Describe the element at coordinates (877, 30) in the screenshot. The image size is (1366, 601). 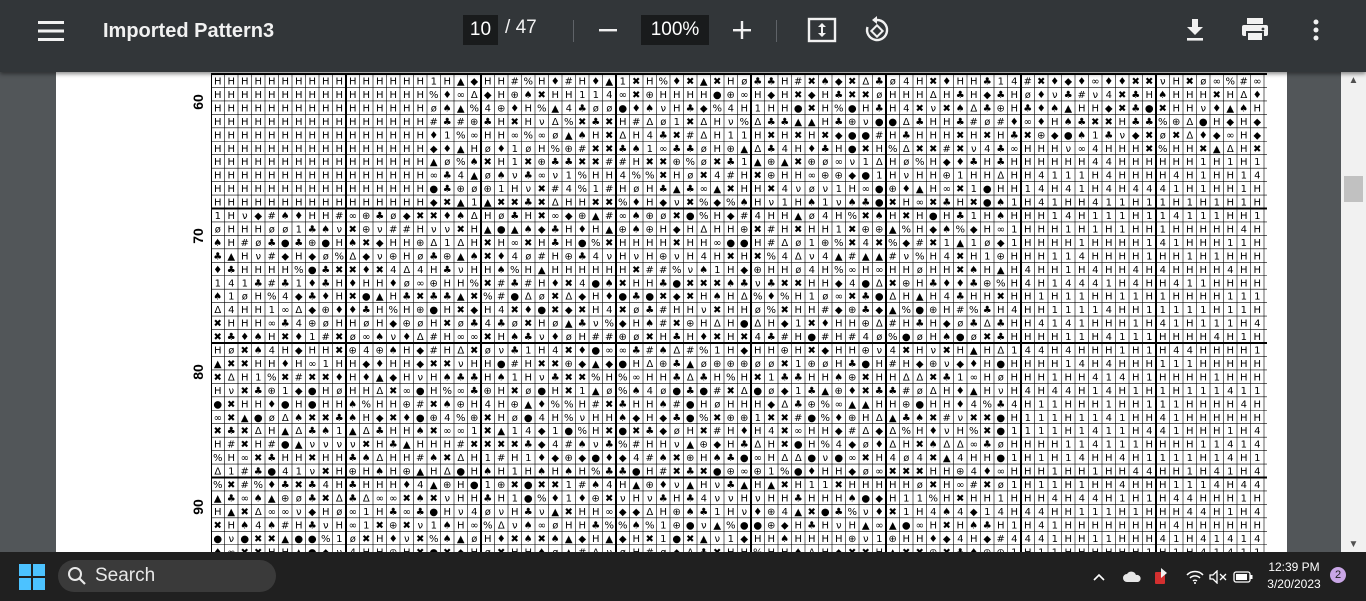
I see `rotate-button` at that location.